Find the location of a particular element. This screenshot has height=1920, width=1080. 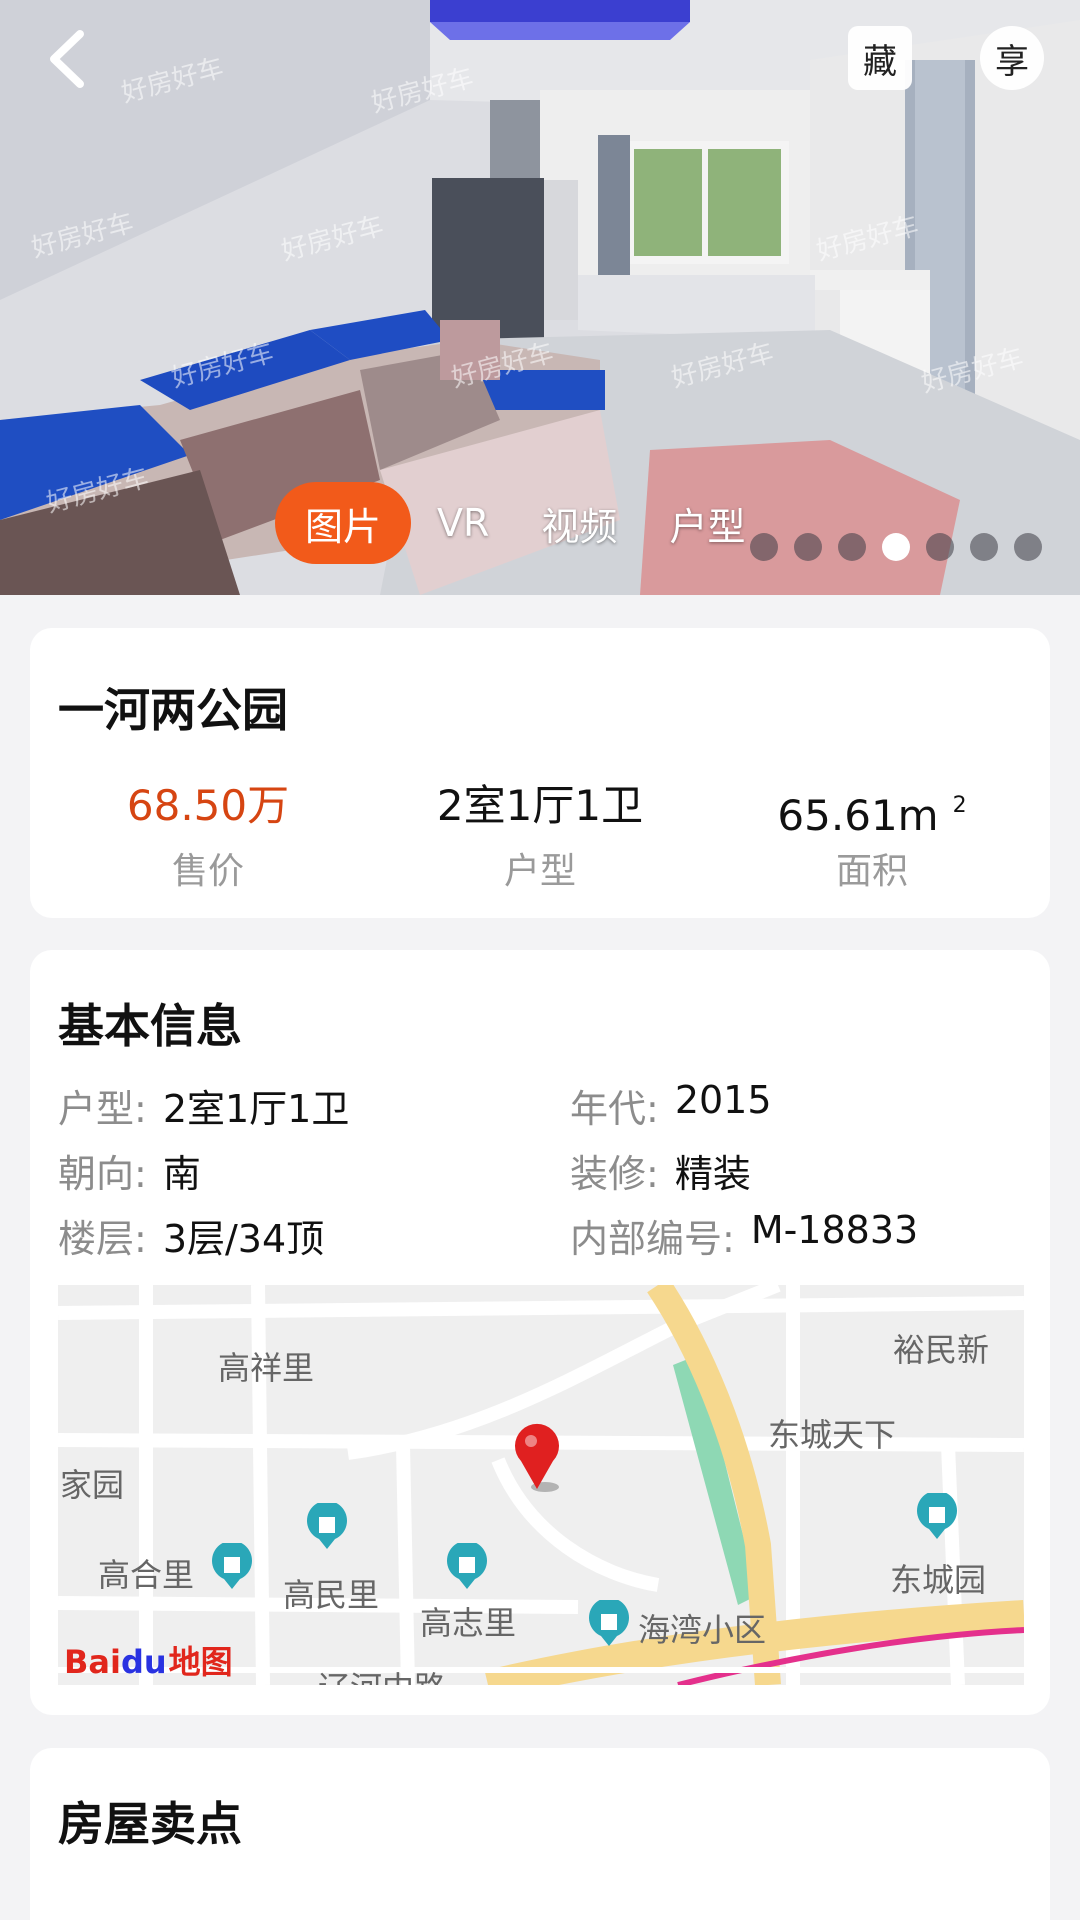

area-label: 面积 is located at coordinates (871, 871).